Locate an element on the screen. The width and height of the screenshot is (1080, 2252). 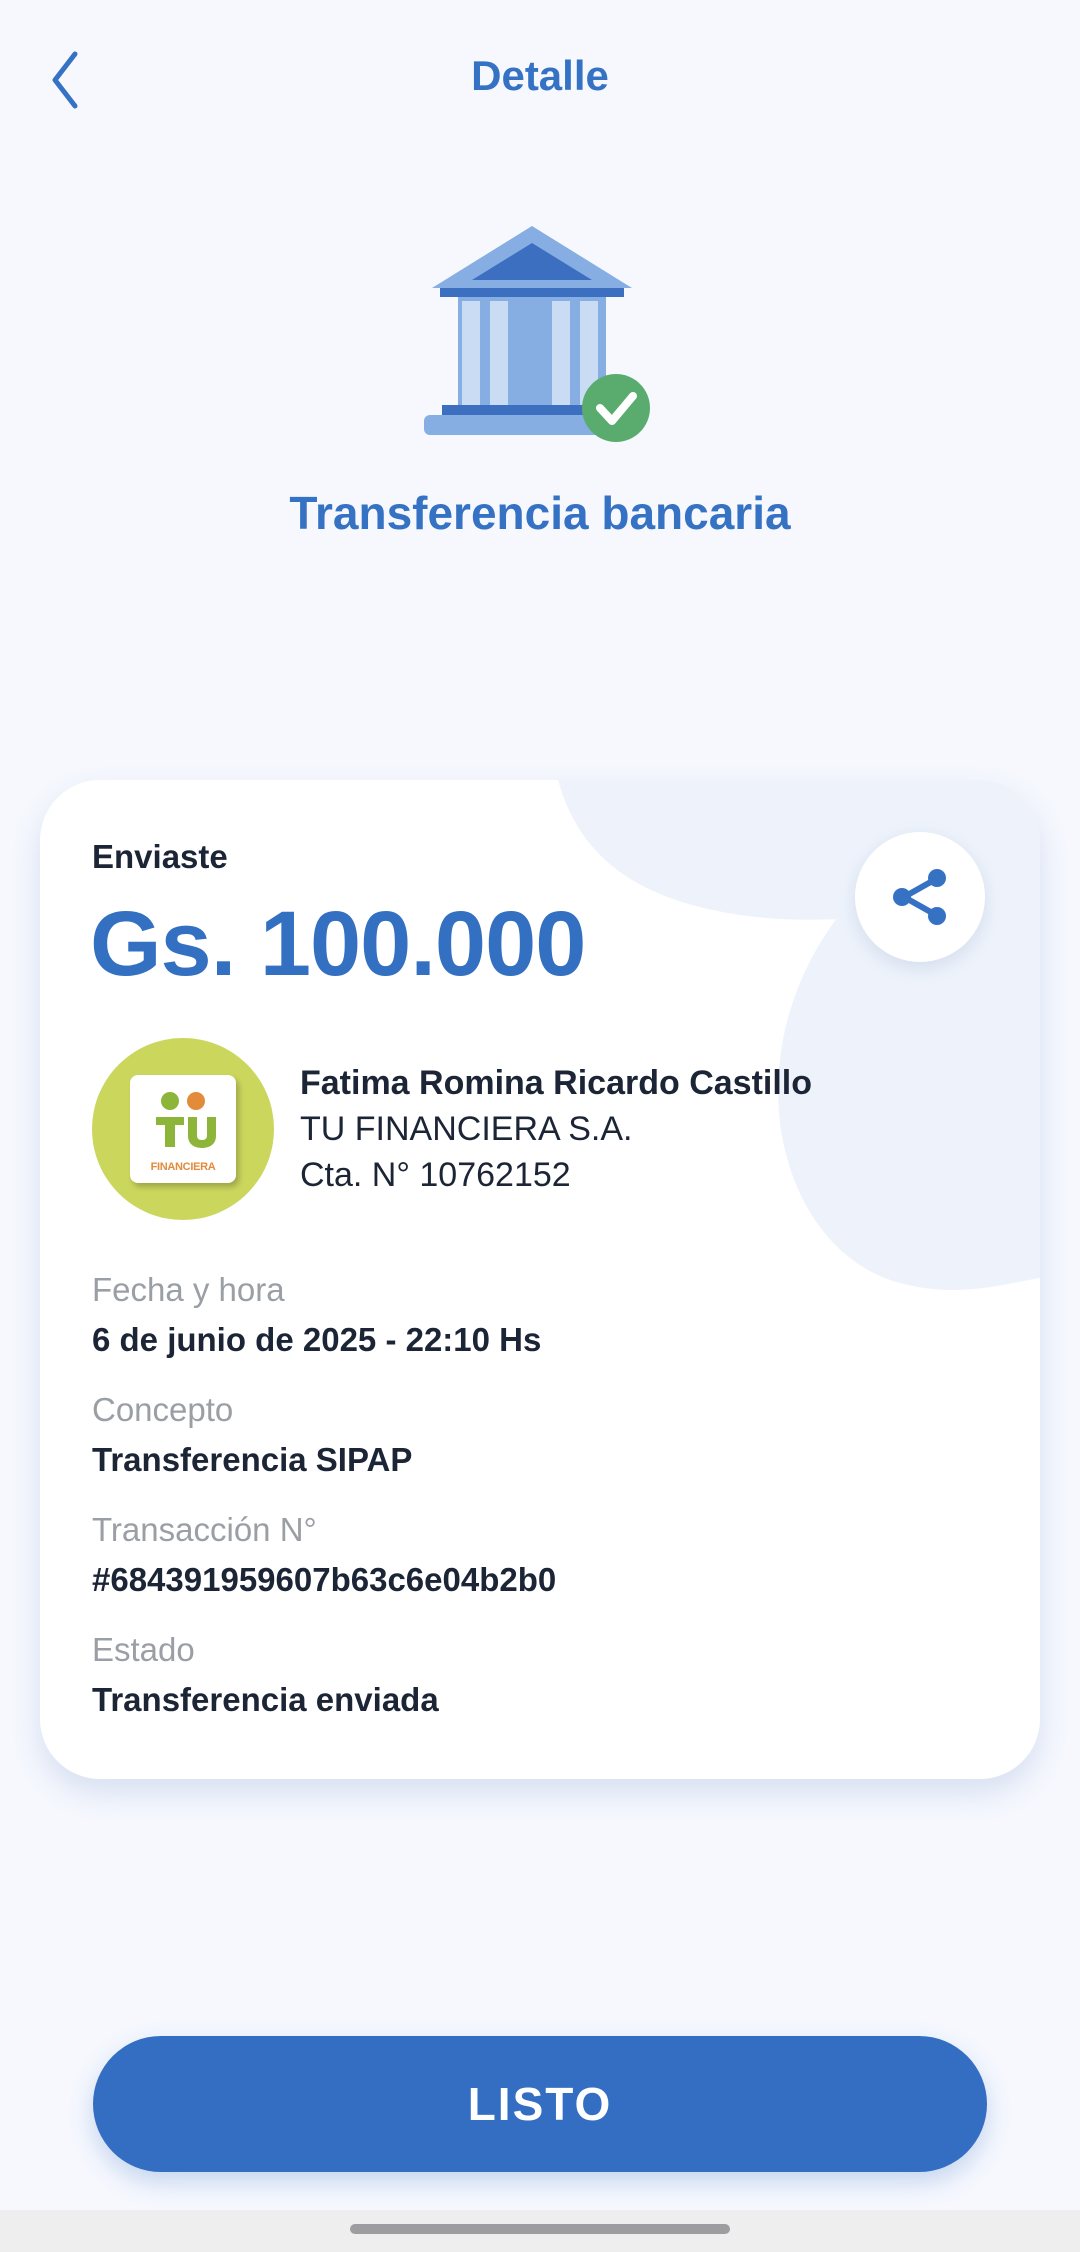
detail-value: 6 de junio de 2025 - 22:10 Hs is located at coordinates (317, 1339).